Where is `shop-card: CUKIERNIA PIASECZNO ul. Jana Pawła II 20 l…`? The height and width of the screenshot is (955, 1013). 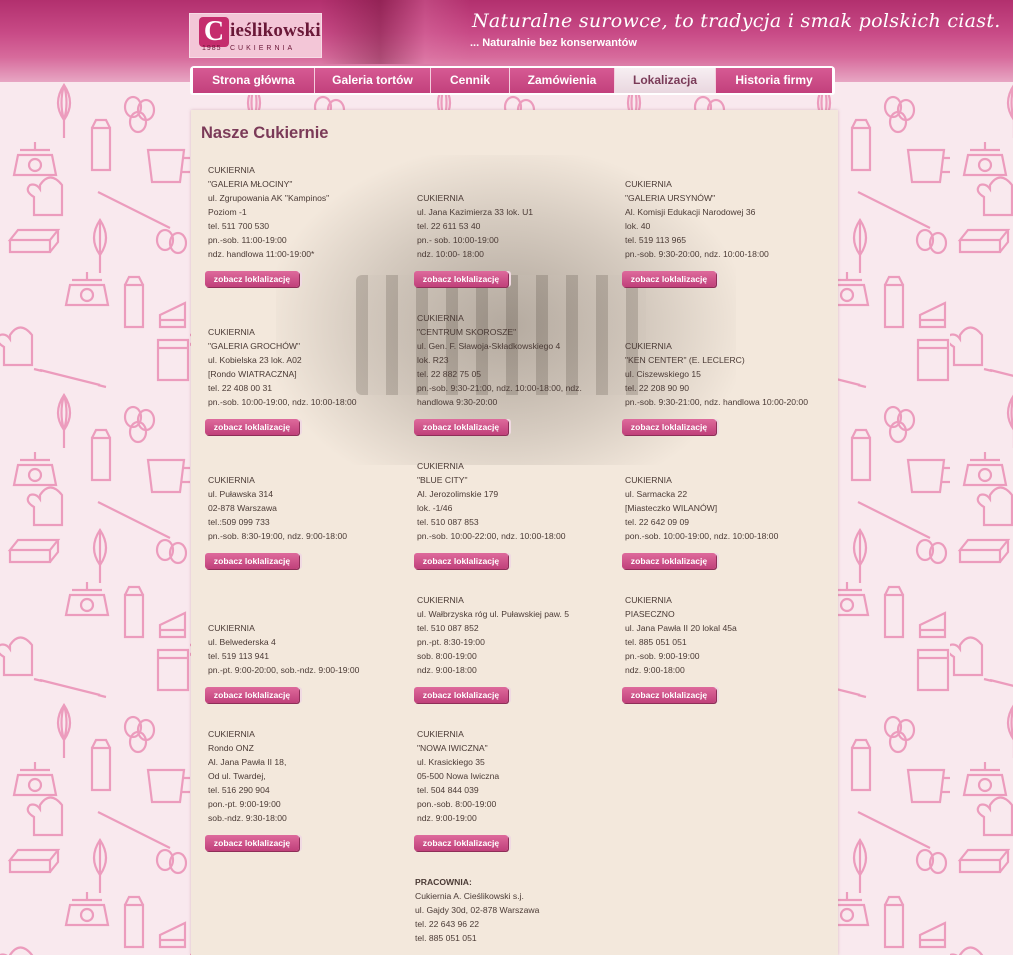
shop-card: CUKIERNIA PIASECZNO ul. Jana Pawła II 20 l… is located at coordinates (681, 635).